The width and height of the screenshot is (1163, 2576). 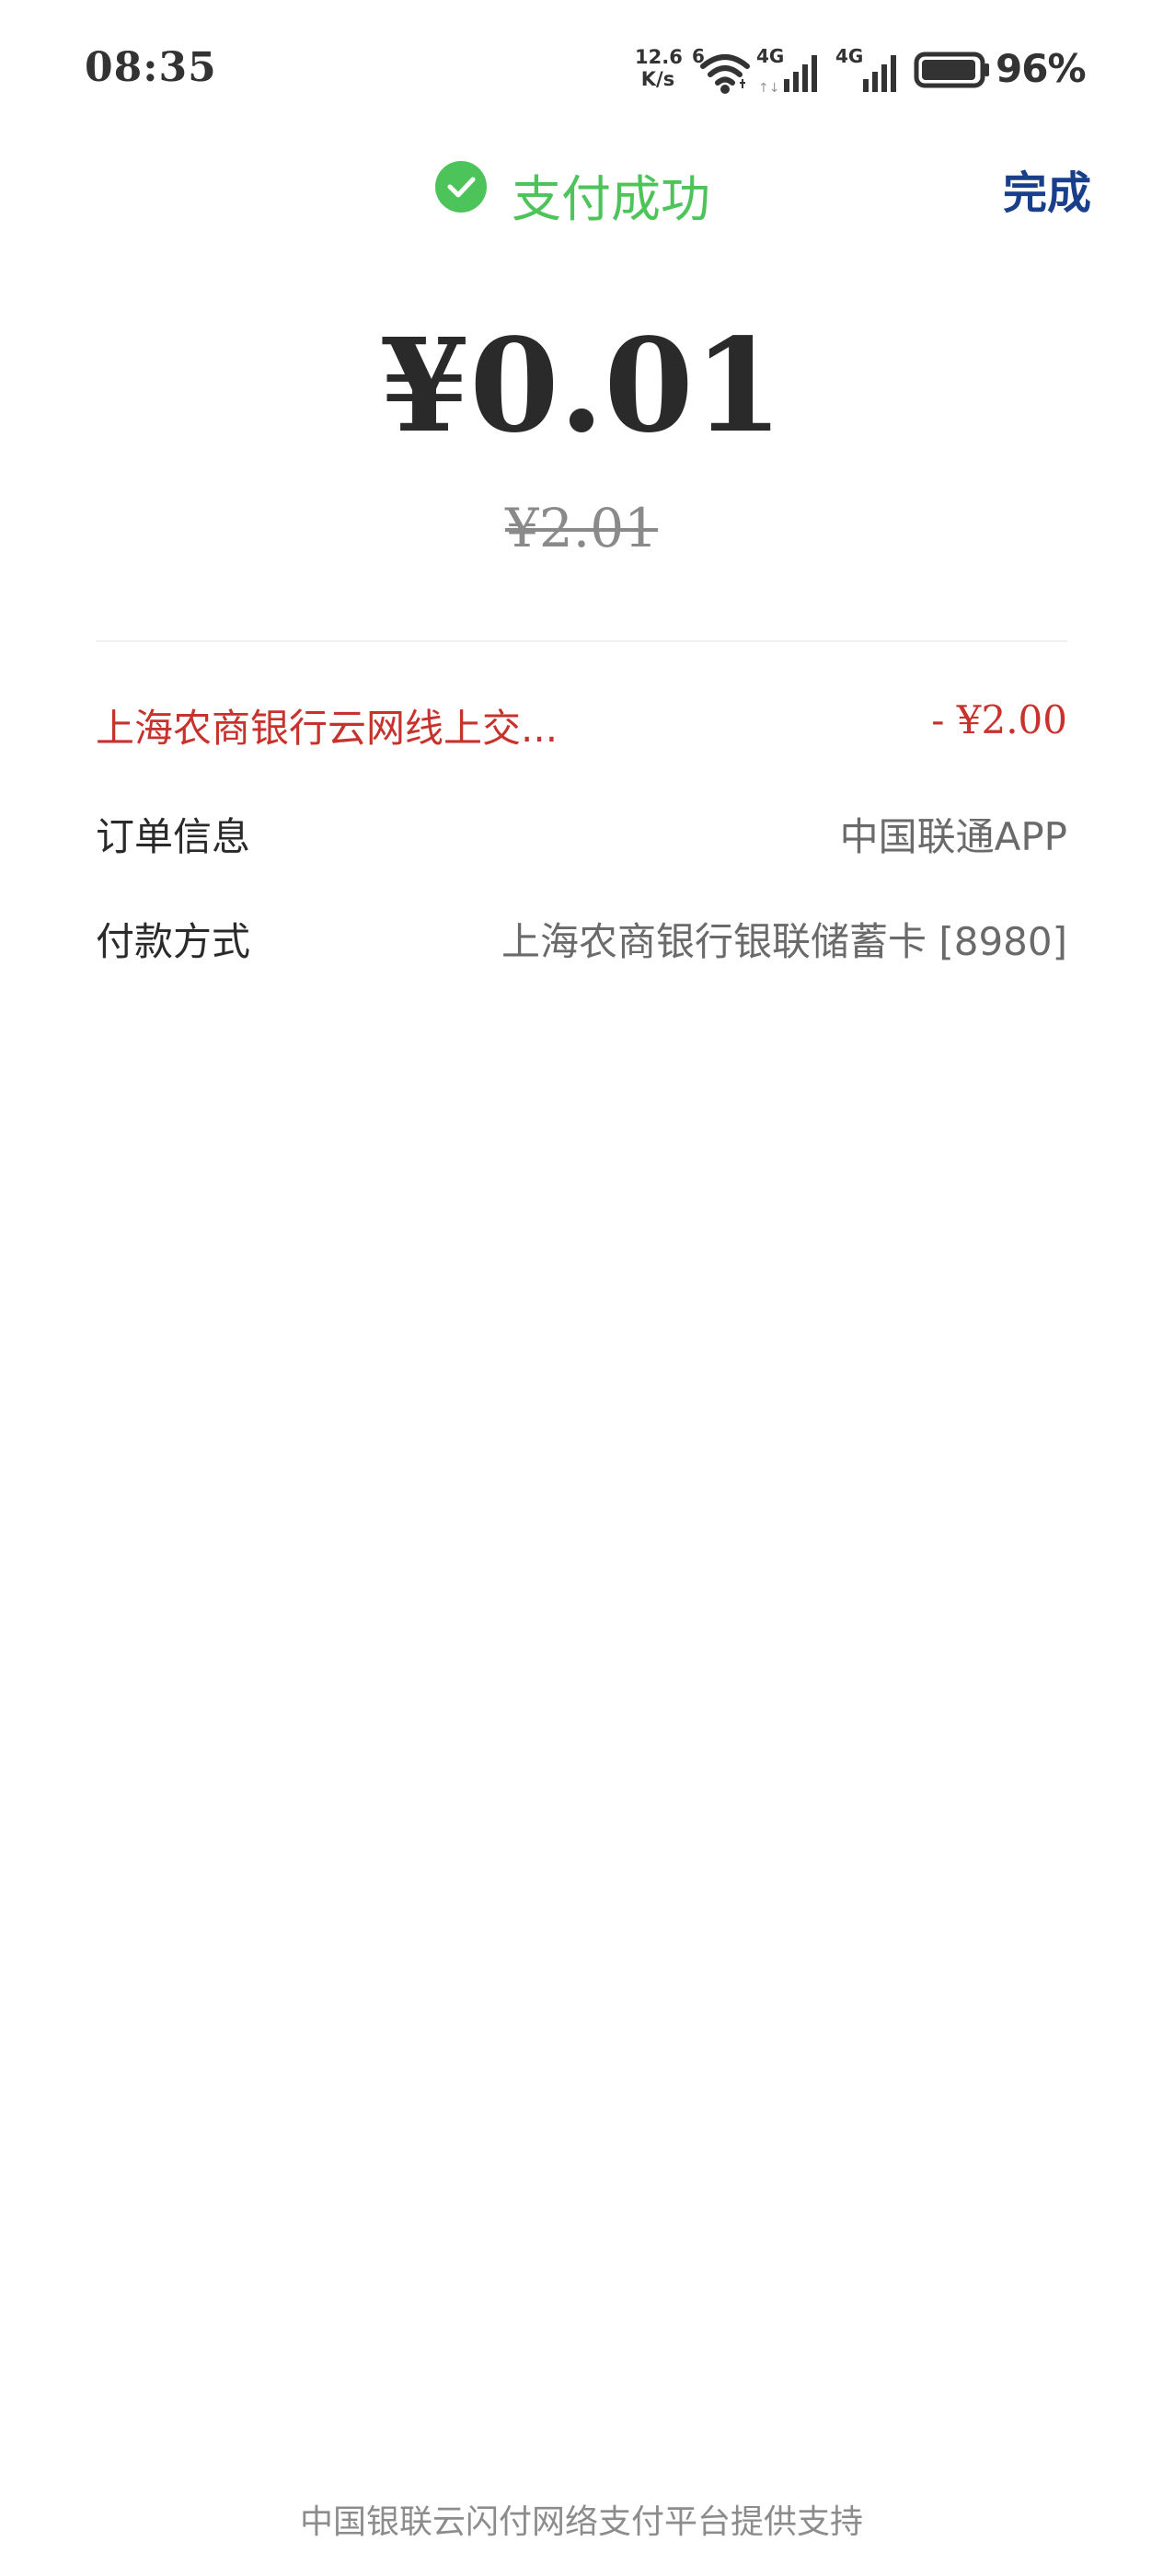 I want to click on check-circle-icon, so click(x=461, y=187).